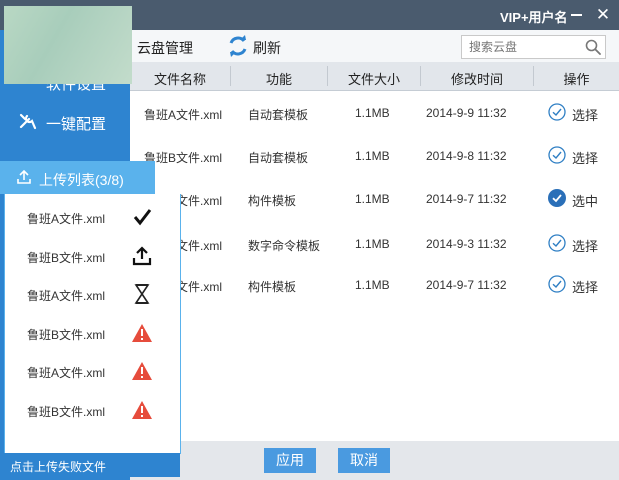 The width and height of the screenshot is (619, 480). Describe the element at coordinates (180, 78) in the screenshot. I see `column-header-name: 文件名称` at that location.